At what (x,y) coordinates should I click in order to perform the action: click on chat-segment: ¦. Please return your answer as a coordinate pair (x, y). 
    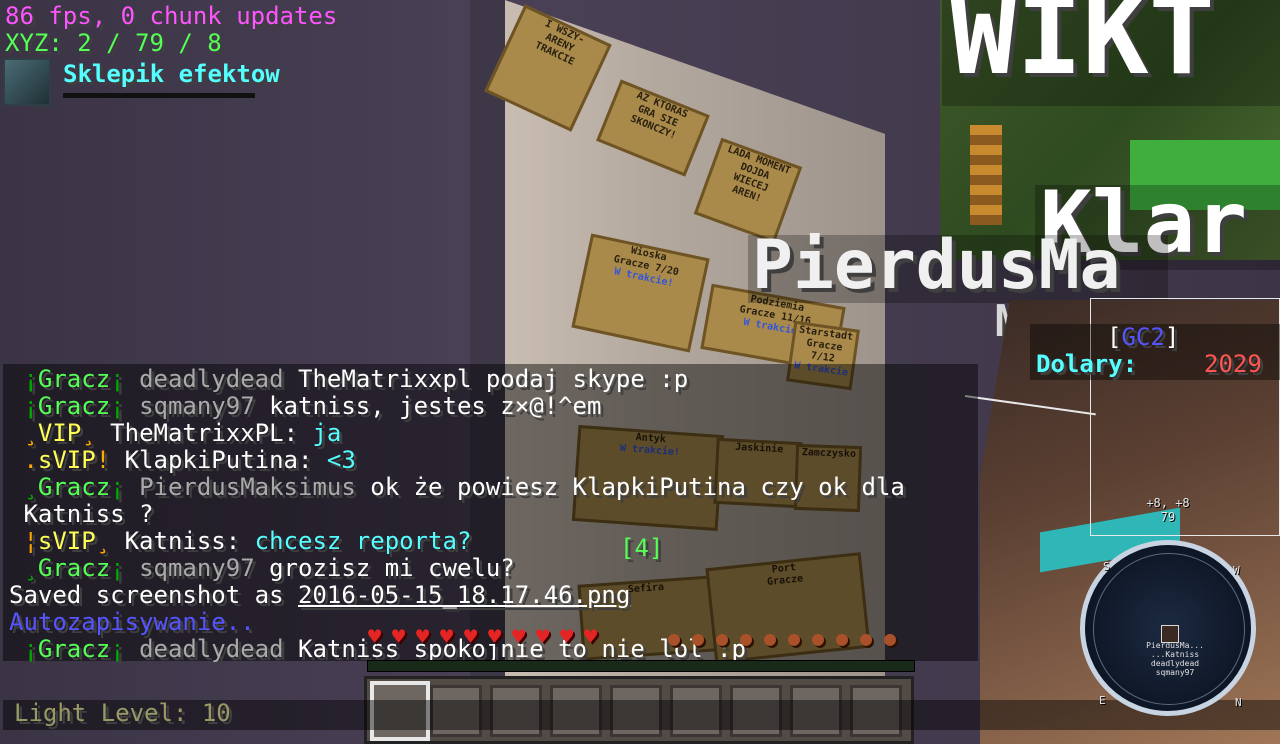
    Looking at the image, I should click on (30, 541).